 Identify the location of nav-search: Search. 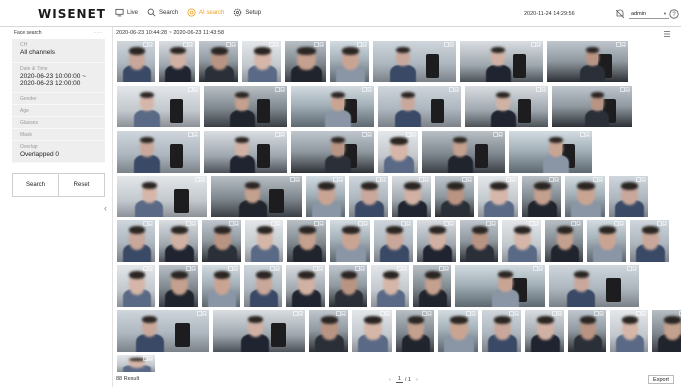
(162, 12).